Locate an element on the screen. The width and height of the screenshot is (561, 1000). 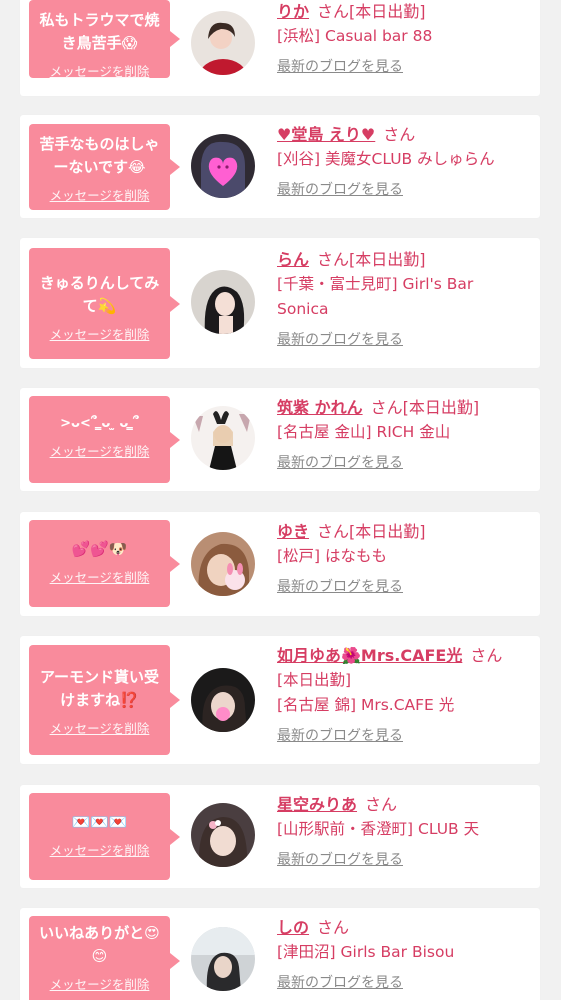
message-text: 苦手なものはしゃーないです😂 is located at coordinates (99, 155).